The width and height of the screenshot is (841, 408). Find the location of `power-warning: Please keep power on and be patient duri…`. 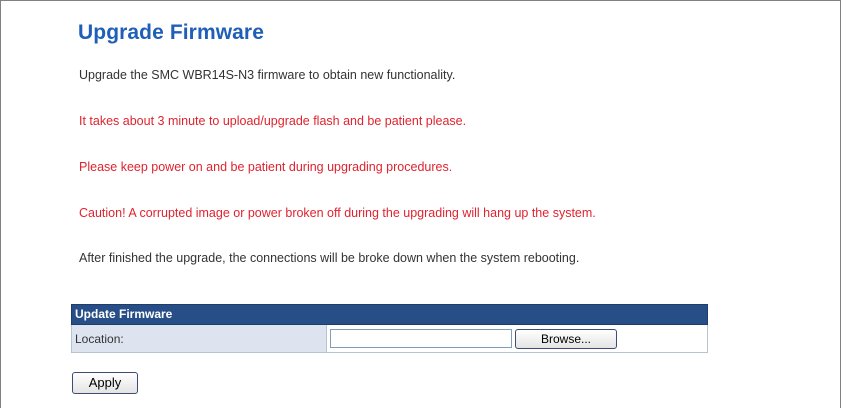

power-warning: Please keep power on and be patient duri… is located at coordinates (266, 167).